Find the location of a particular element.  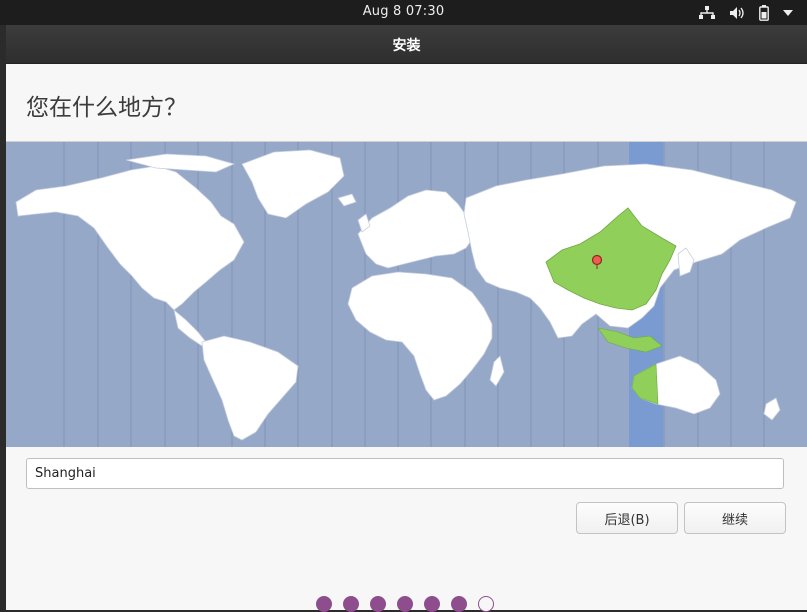

location-input is located at coordinates (405, 473).